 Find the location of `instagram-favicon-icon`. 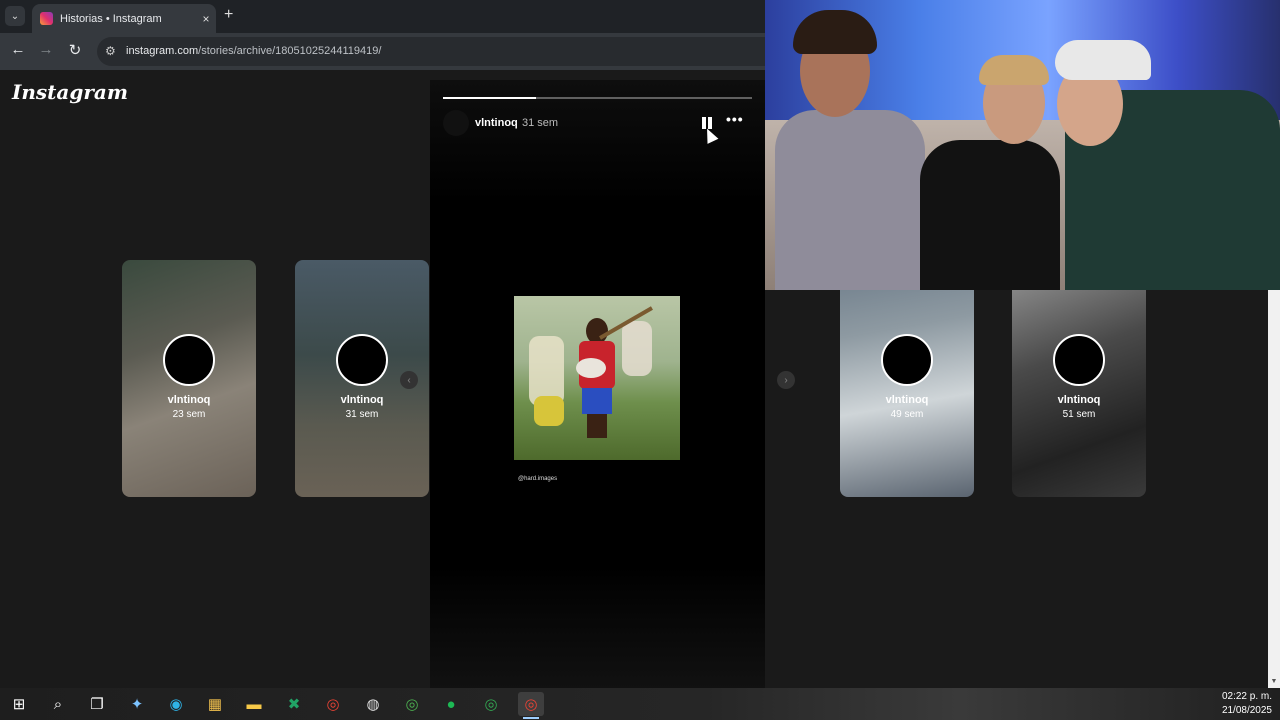

instagram-favicon-icon is located at coordinates (46, 18).